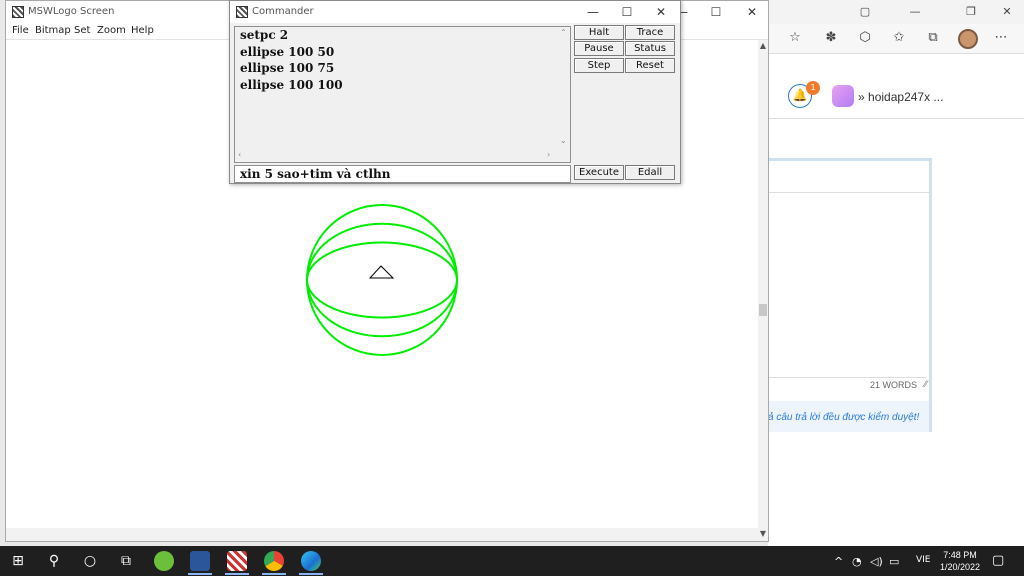 This screenshot has width=1024, height=576. Describe the element at coordinates (1007, 12) in the screenshot. I see `browser-close-icon: ✕` at that location.